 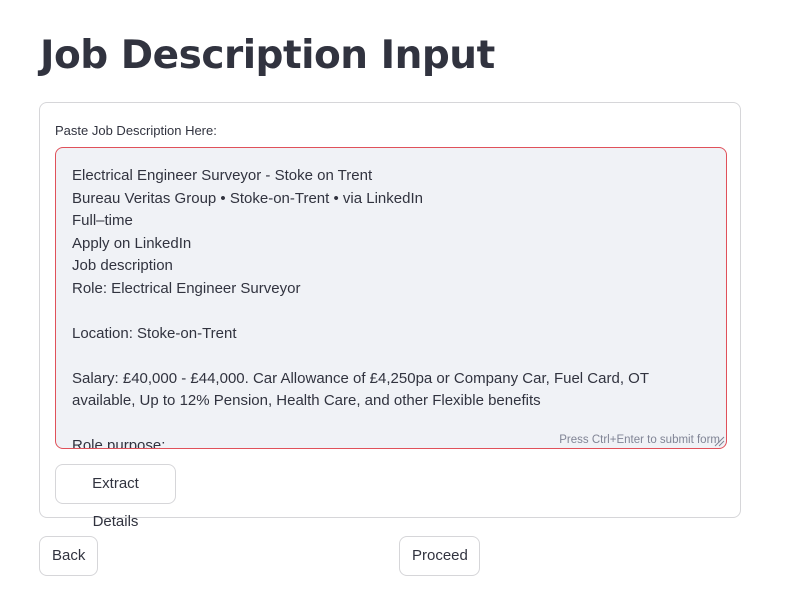 I want to click on proceed-button: Proceed, so click(x=439, y=556).